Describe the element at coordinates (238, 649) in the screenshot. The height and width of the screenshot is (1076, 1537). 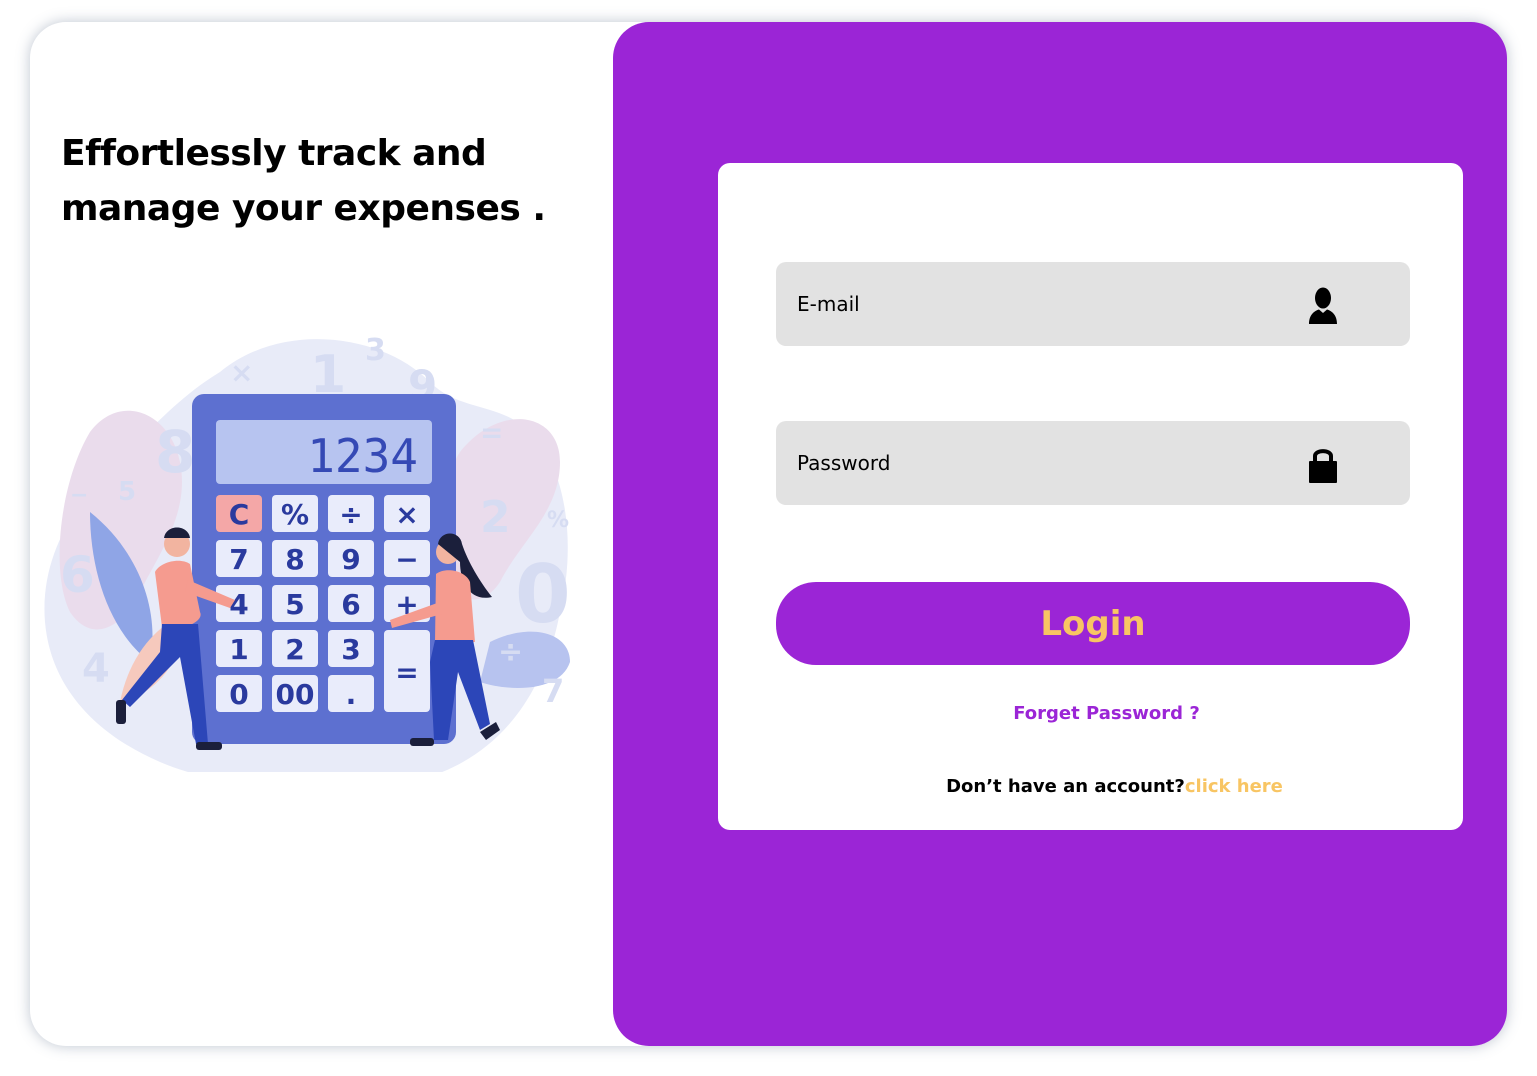
I see `svg-text: 1` at that location.